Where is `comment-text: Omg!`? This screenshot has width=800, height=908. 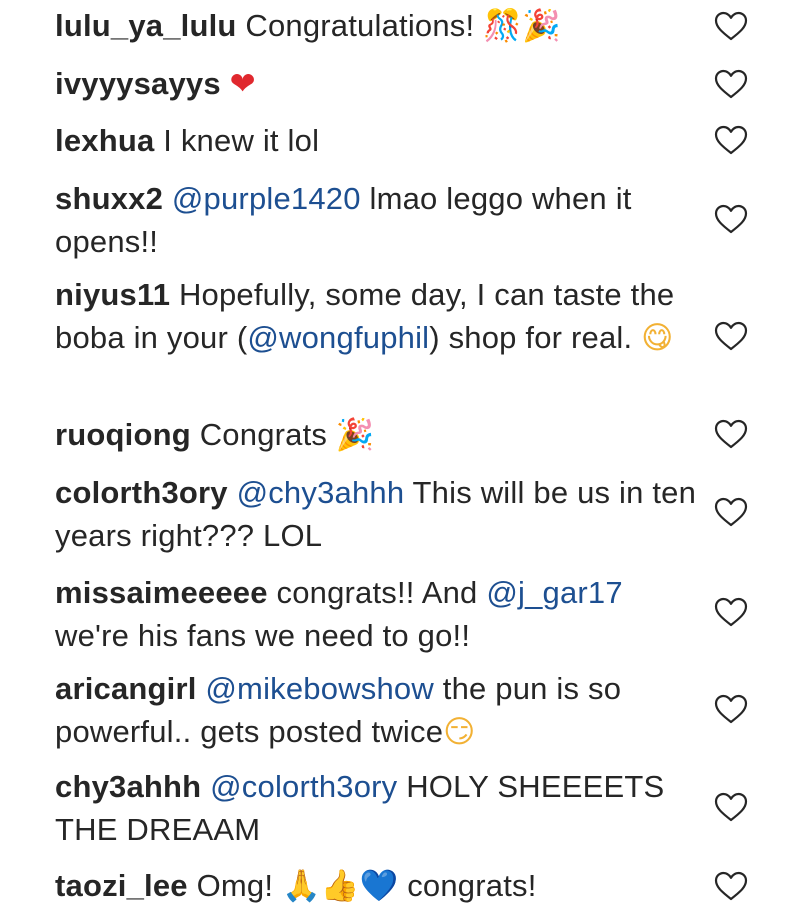 comment-text: Omg! is located at coordinates (234, 885).